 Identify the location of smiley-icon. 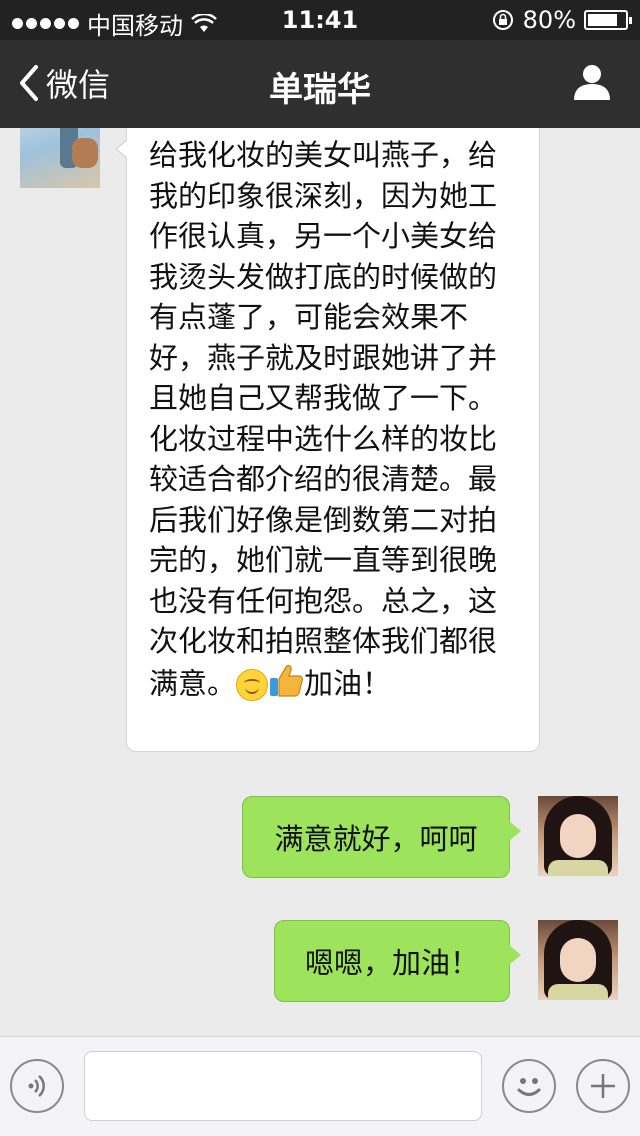
(529, 1087).